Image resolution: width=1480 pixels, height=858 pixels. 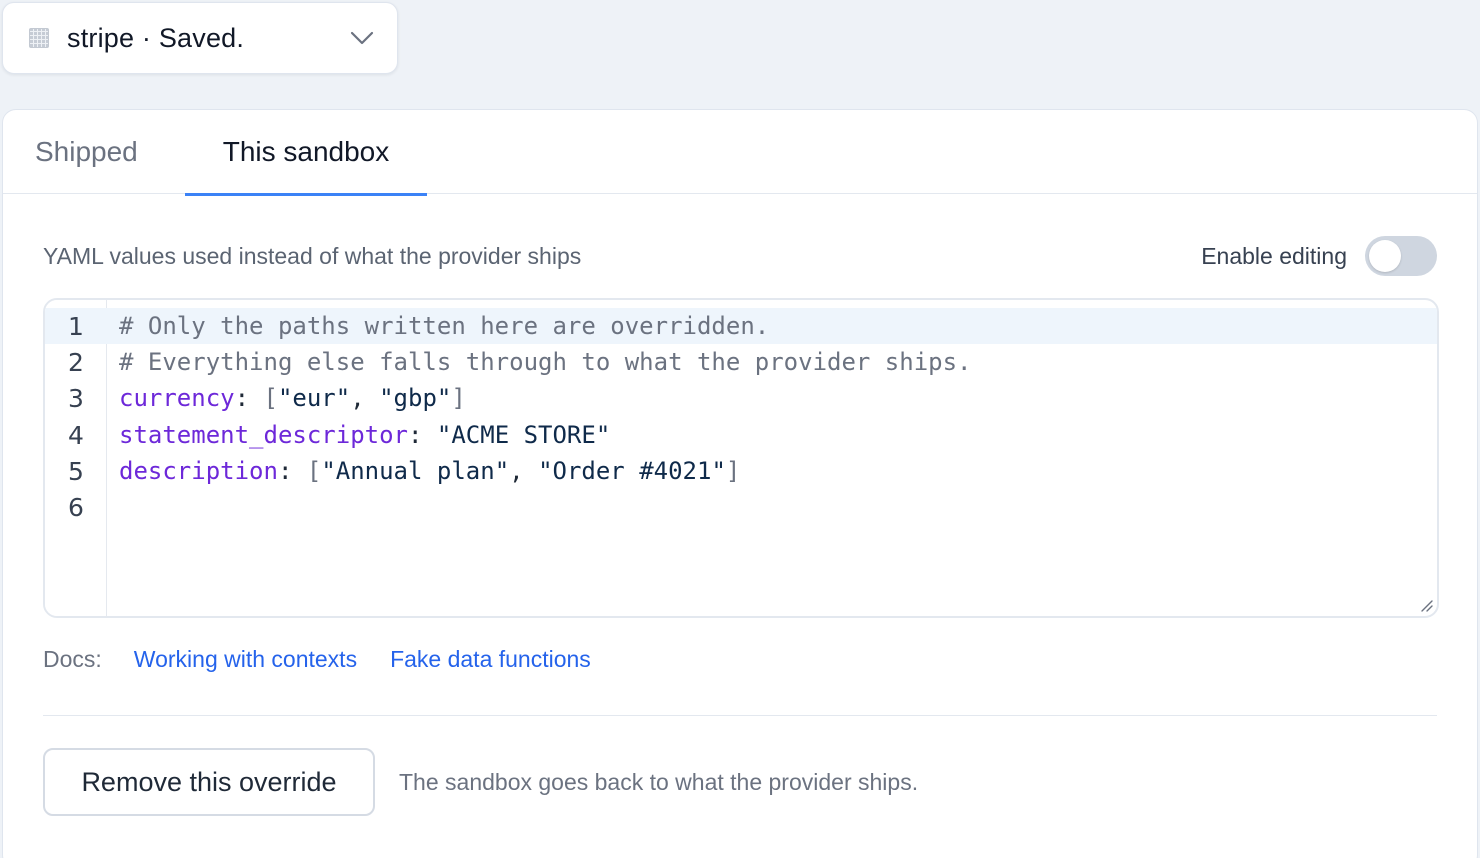 I want to click on line-number: 4, so click(x=76, y=435).